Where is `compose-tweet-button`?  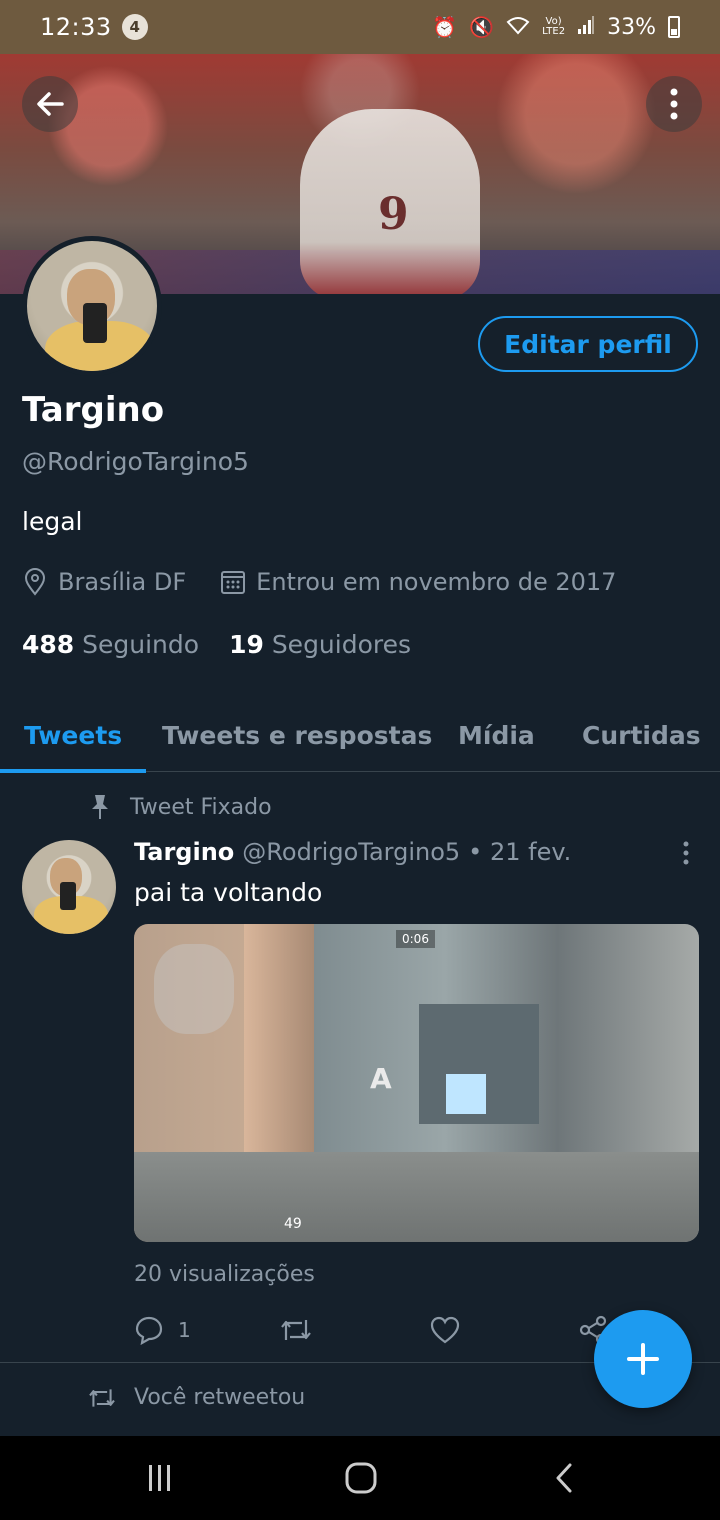
compose-tweet-button is located at coordinates (643, 1359).